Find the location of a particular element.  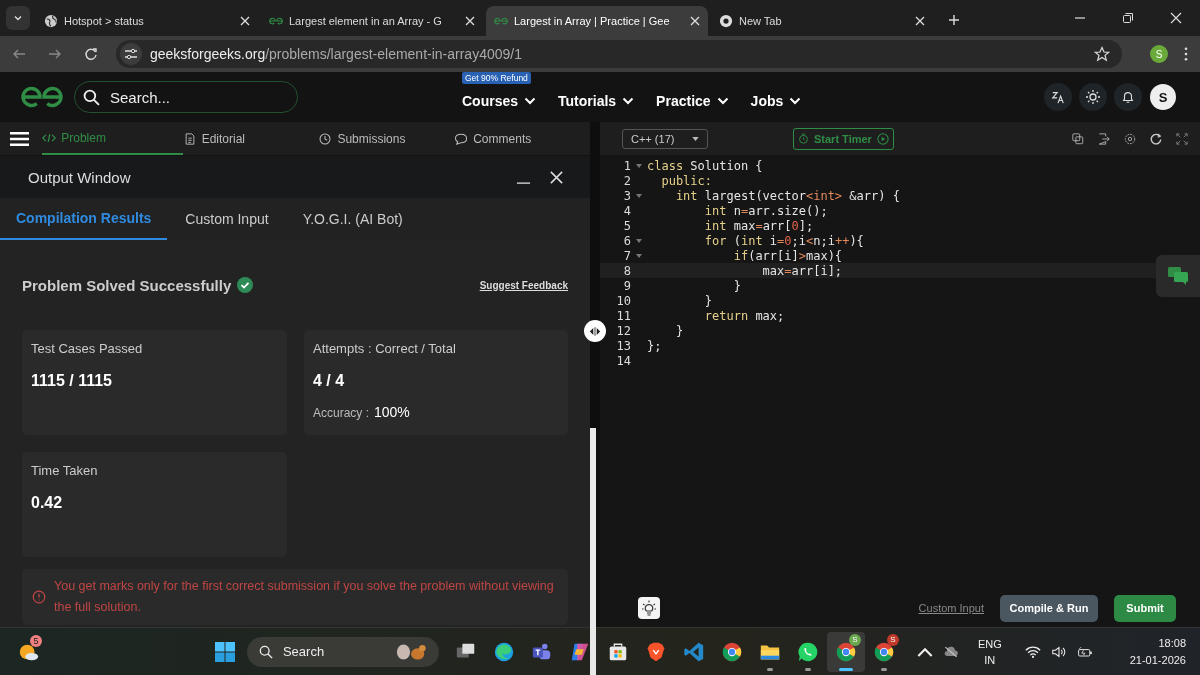

chat-button is located at coordinates (1178, 276).